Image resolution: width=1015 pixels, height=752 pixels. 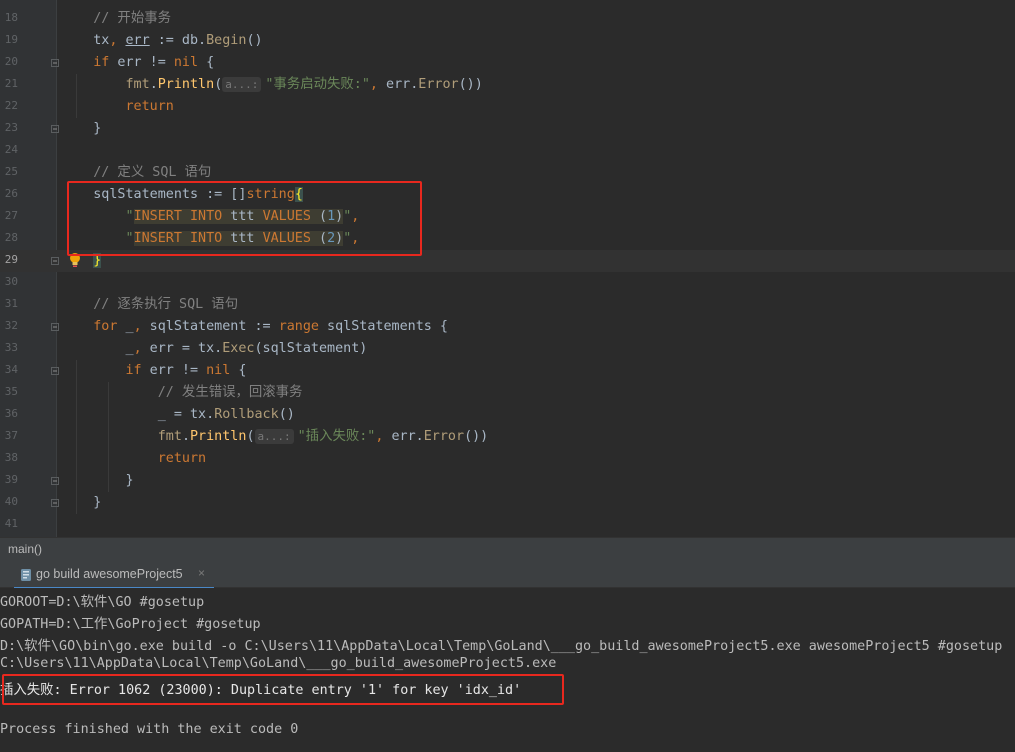 I want to click on code-line-31: 31 // 逐条执行 SQL 语句, so click(x=507, y=305).